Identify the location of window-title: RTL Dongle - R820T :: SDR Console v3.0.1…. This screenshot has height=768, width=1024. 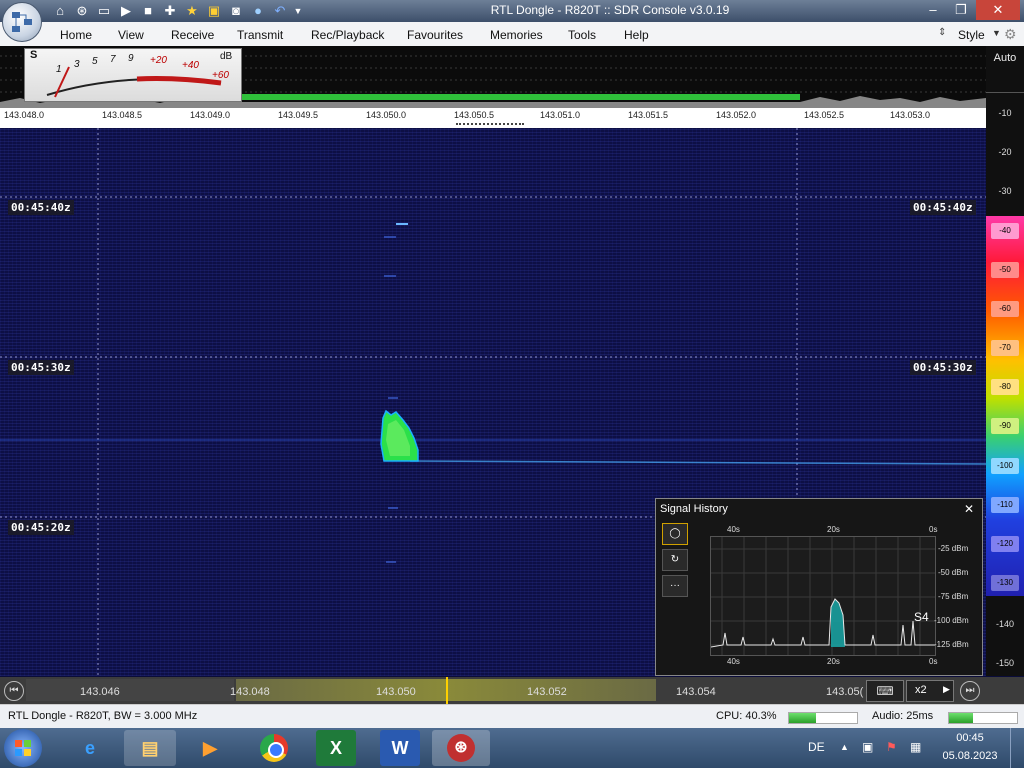
(610, 10).